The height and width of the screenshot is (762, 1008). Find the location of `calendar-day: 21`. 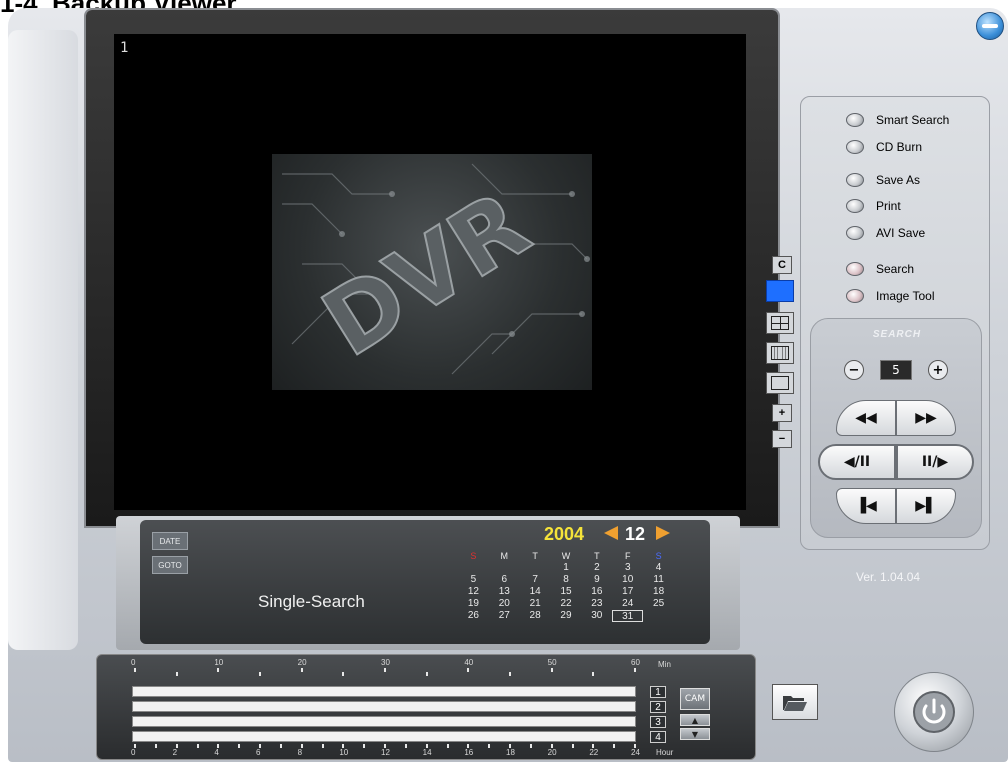

calendar-day: 21 is located at coordinates (535, 604).